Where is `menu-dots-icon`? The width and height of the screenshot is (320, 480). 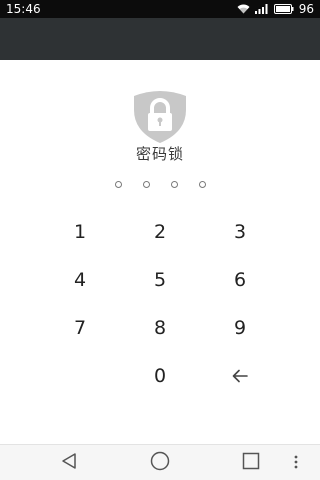
menu-dots-icon is located at coordinates (296, 463).